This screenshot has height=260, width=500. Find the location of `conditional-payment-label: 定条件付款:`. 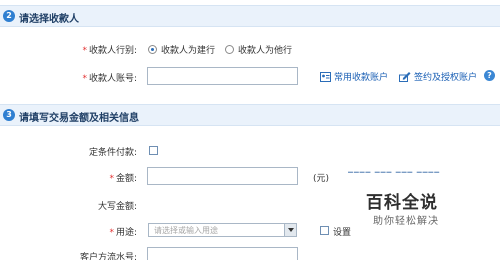

conditional-payment-label: 定条件付款: is located at coordinates (112, 153).